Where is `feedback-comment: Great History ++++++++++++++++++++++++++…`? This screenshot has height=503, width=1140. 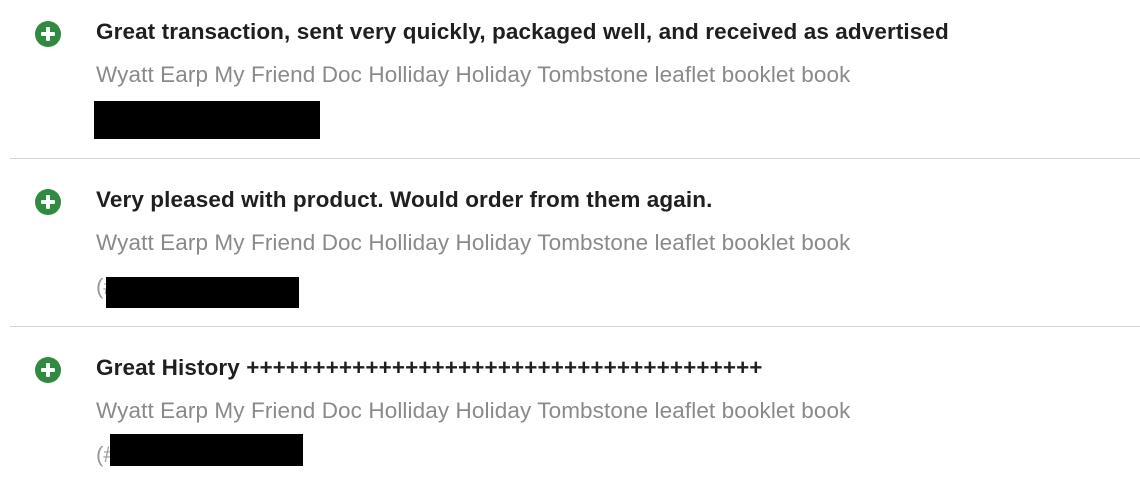 feedback-comment: Great History ++++++++++++++++++++++++++… is located at coordinates (429, 367).